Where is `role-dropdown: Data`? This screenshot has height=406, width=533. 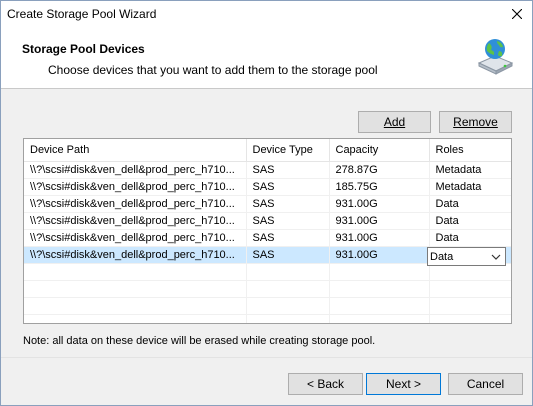
role-dropdown: Data is located at coordinates (466, 256).